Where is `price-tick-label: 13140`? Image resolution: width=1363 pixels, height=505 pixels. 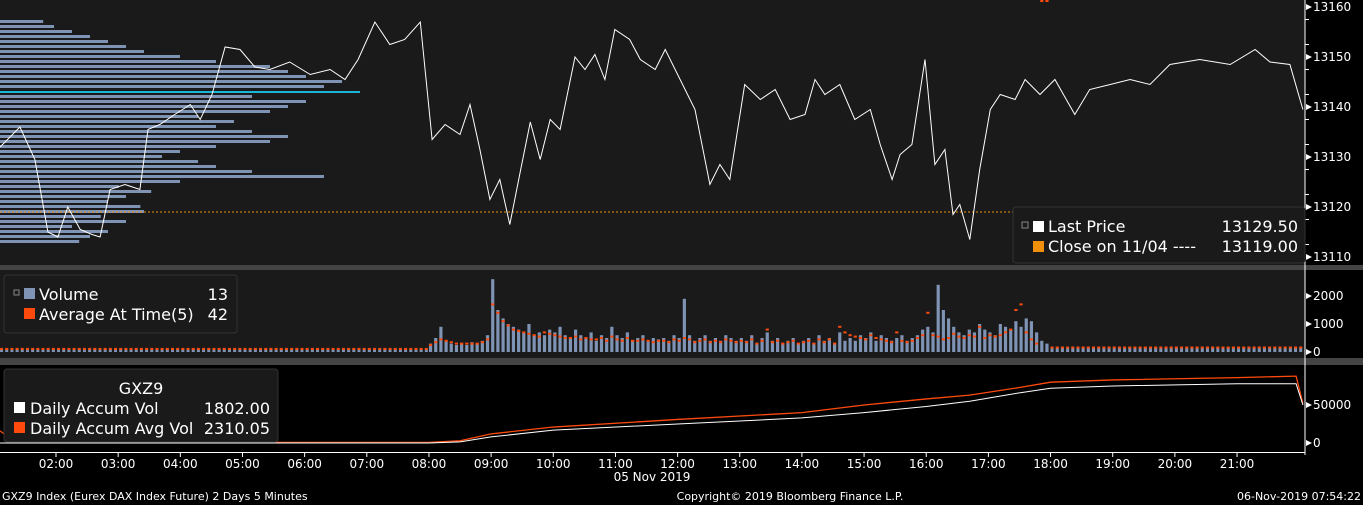 price-tick-label: 13140 is located at coordinates (1332, 107).